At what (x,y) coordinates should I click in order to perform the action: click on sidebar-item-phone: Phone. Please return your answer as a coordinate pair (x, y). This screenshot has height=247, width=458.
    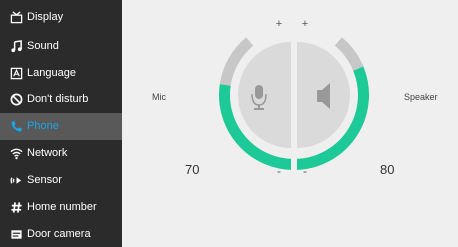
    Looking at the image, I should click on (61, 126).